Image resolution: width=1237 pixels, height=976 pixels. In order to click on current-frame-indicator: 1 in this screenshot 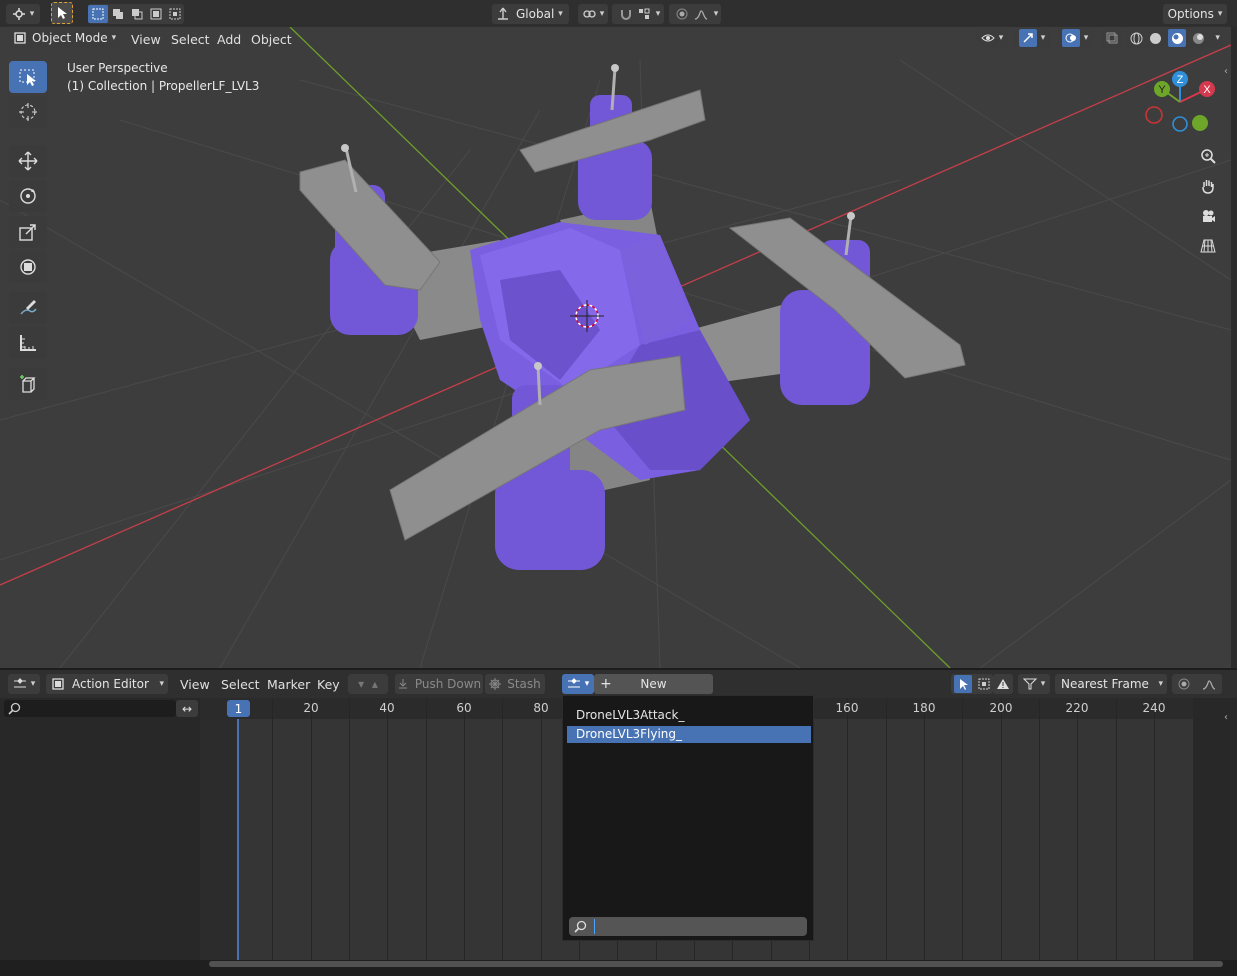, I will do `click(238, 708)`.